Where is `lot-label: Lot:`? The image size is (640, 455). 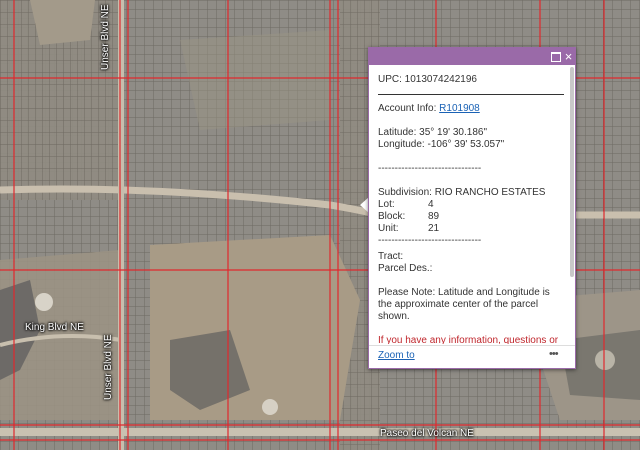
lot-label: Lot: is located at coordinates (386, 204).